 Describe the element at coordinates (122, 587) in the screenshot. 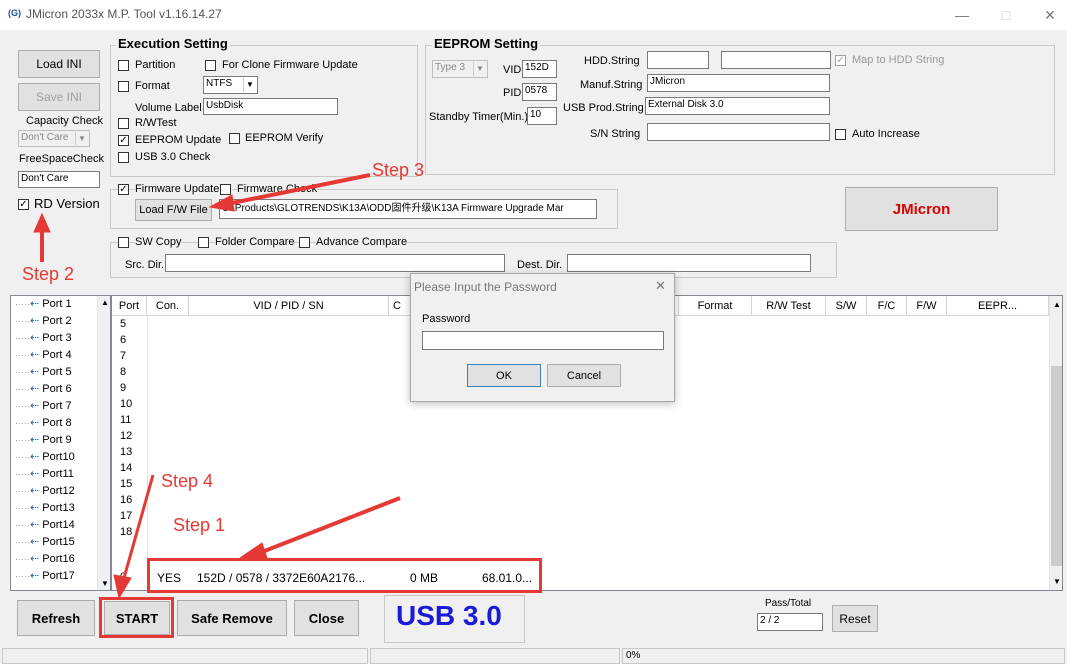

I see `step4-arrowhead` at that location.